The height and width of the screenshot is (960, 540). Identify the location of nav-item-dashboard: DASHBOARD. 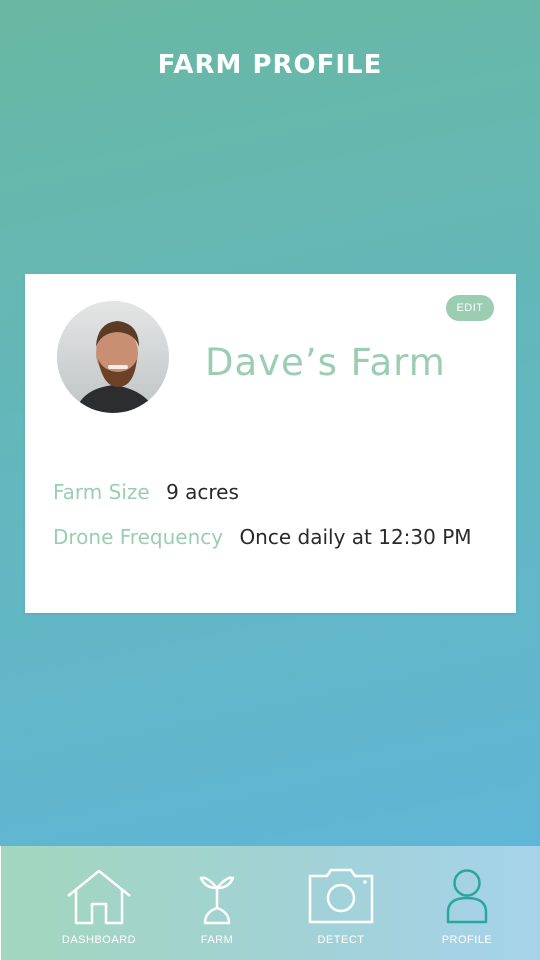
(99, 903).